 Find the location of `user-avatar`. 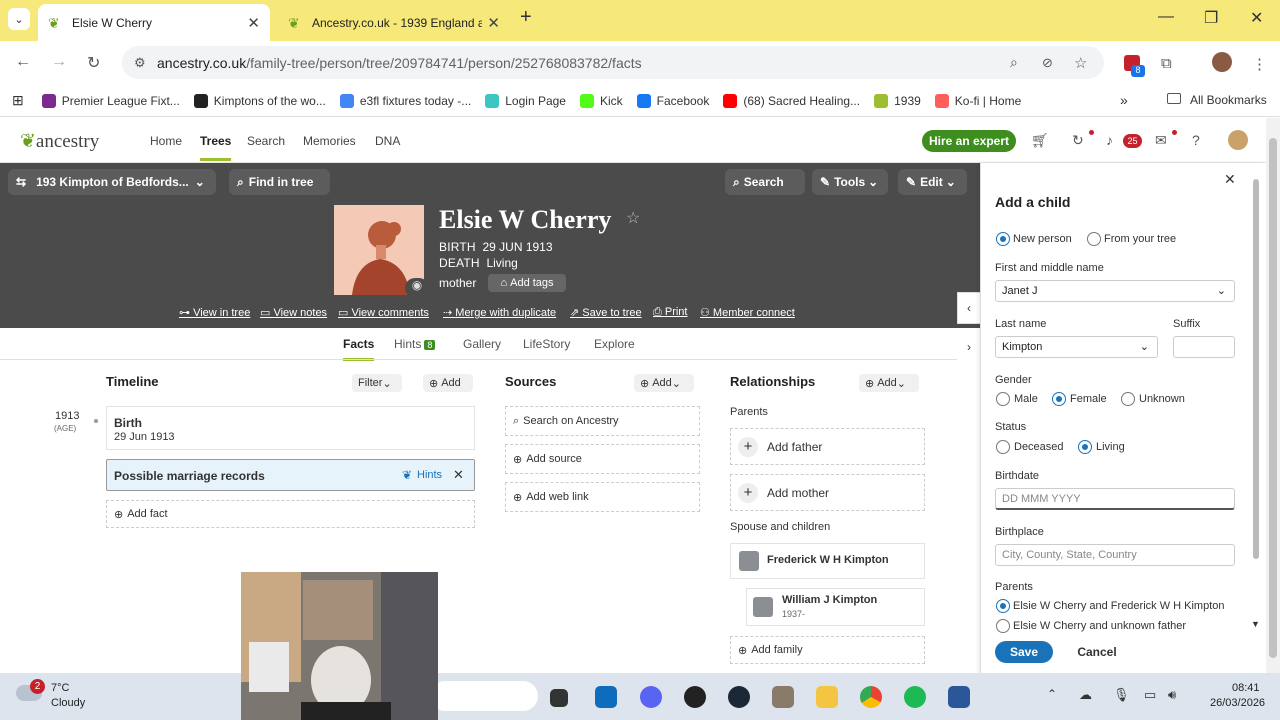

user-avatar is located at coordinates (1238, 140).